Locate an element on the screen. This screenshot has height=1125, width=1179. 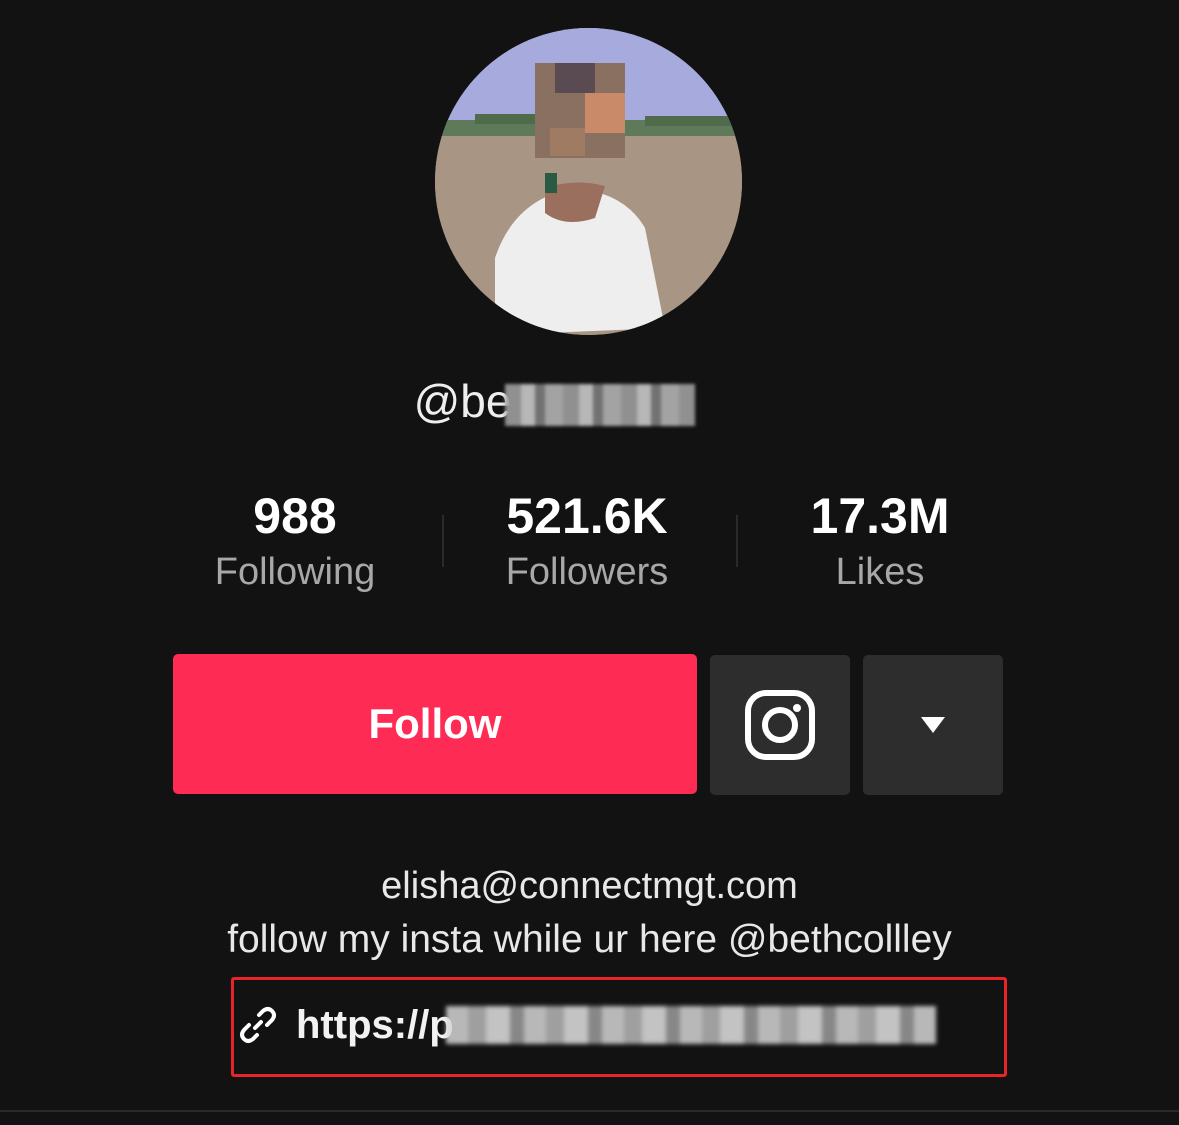
bottom-divider is located at coordinates (589, 1111).